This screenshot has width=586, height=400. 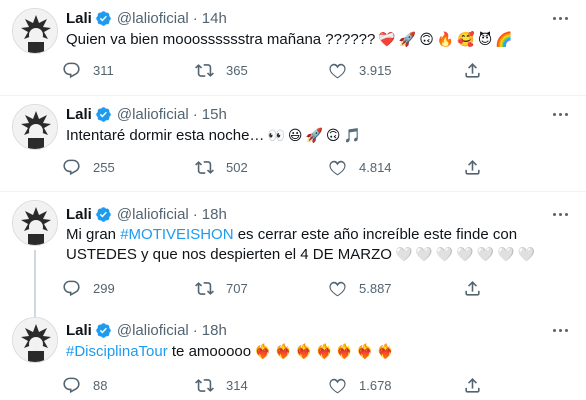 I want to click on reply-button: 311, so click(x=88, y=70).